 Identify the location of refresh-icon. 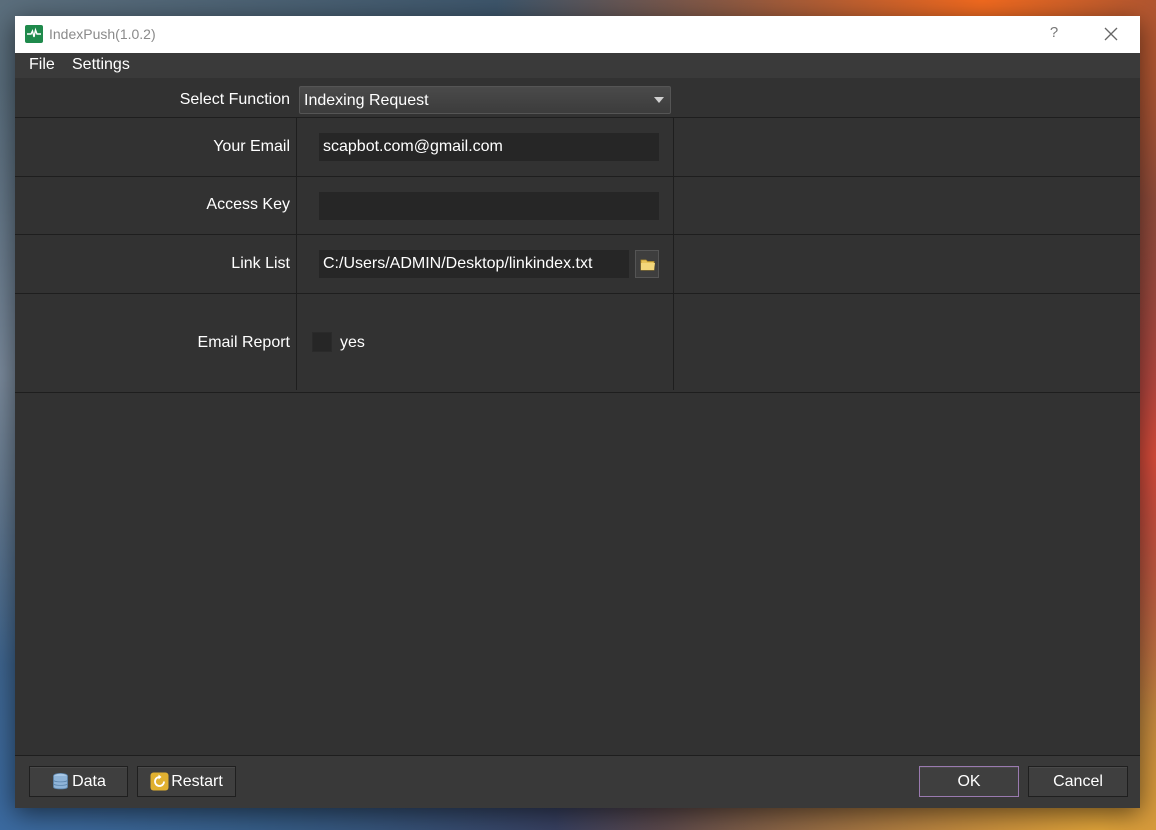
(159, 781).